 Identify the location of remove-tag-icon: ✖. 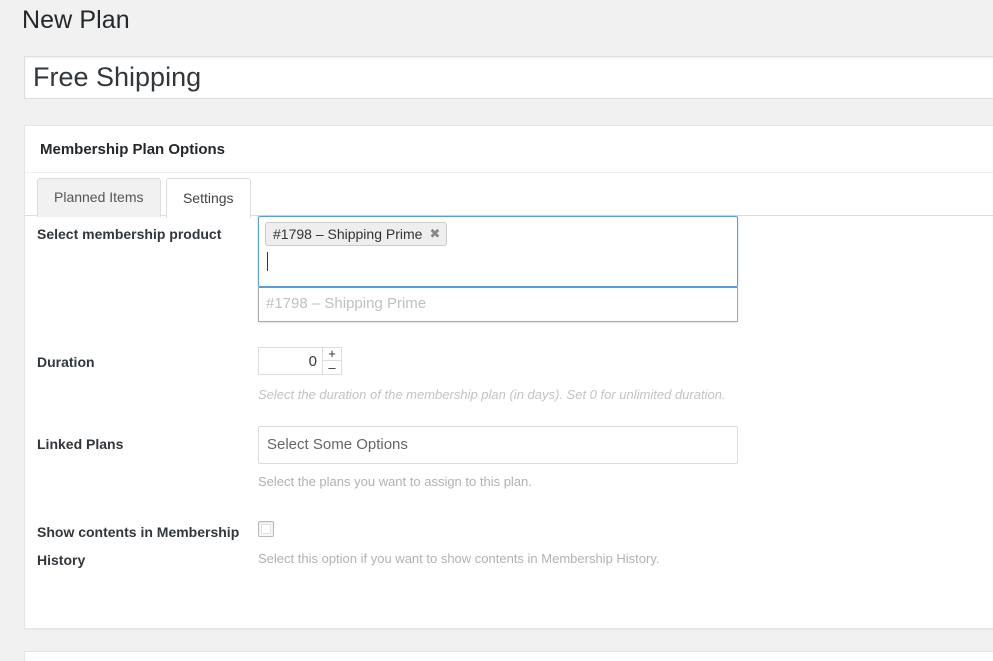
(434, 234).